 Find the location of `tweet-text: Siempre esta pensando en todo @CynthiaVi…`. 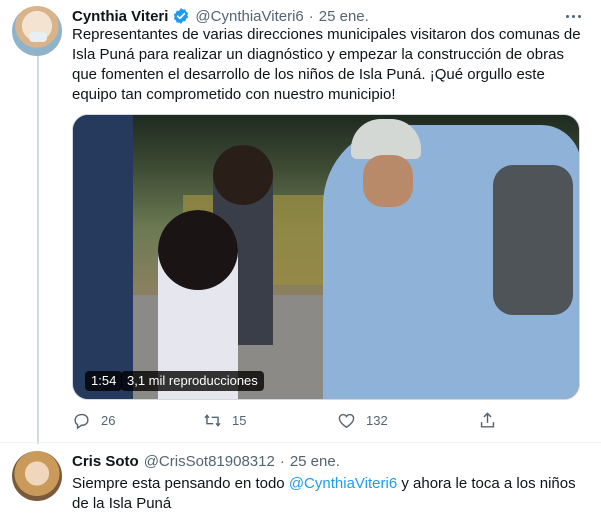

tweet-text: Siempre esta pensando en todo @CynthiaVi… is located at coordinates (327, 494).